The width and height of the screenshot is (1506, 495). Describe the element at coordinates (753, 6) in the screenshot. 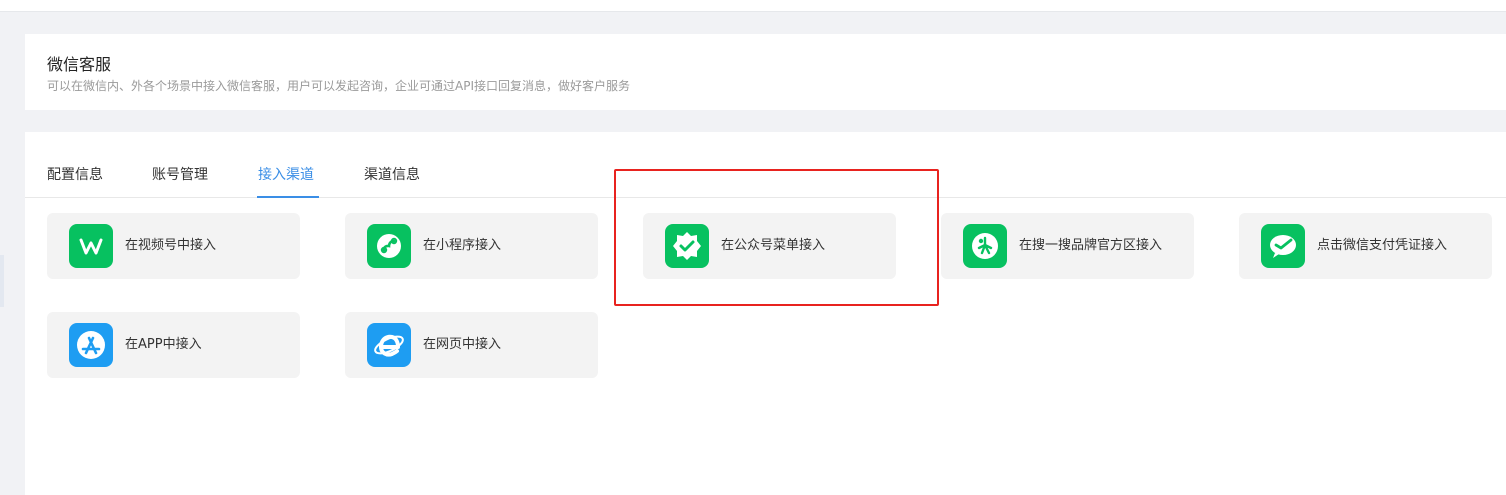

I see `top-bar` at that location.